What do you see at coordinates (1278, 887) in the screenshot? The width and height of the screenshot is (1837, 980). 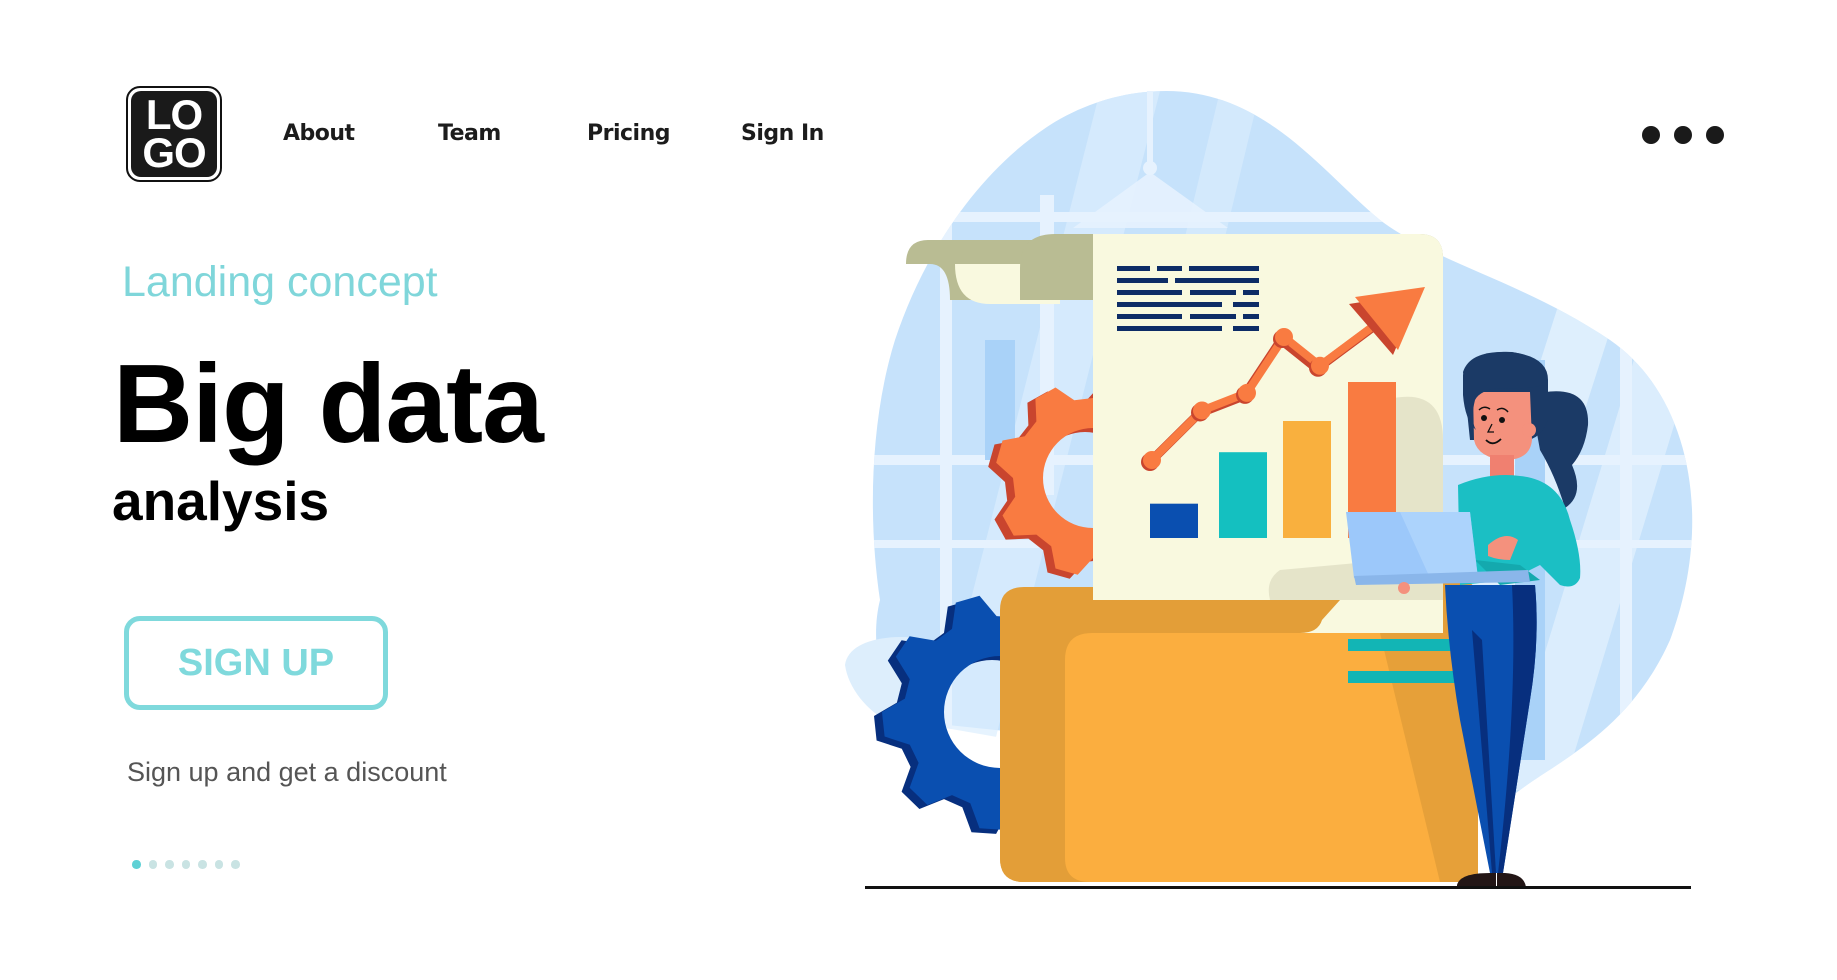 I see `ground-line` at bounding box center [1278, 887].